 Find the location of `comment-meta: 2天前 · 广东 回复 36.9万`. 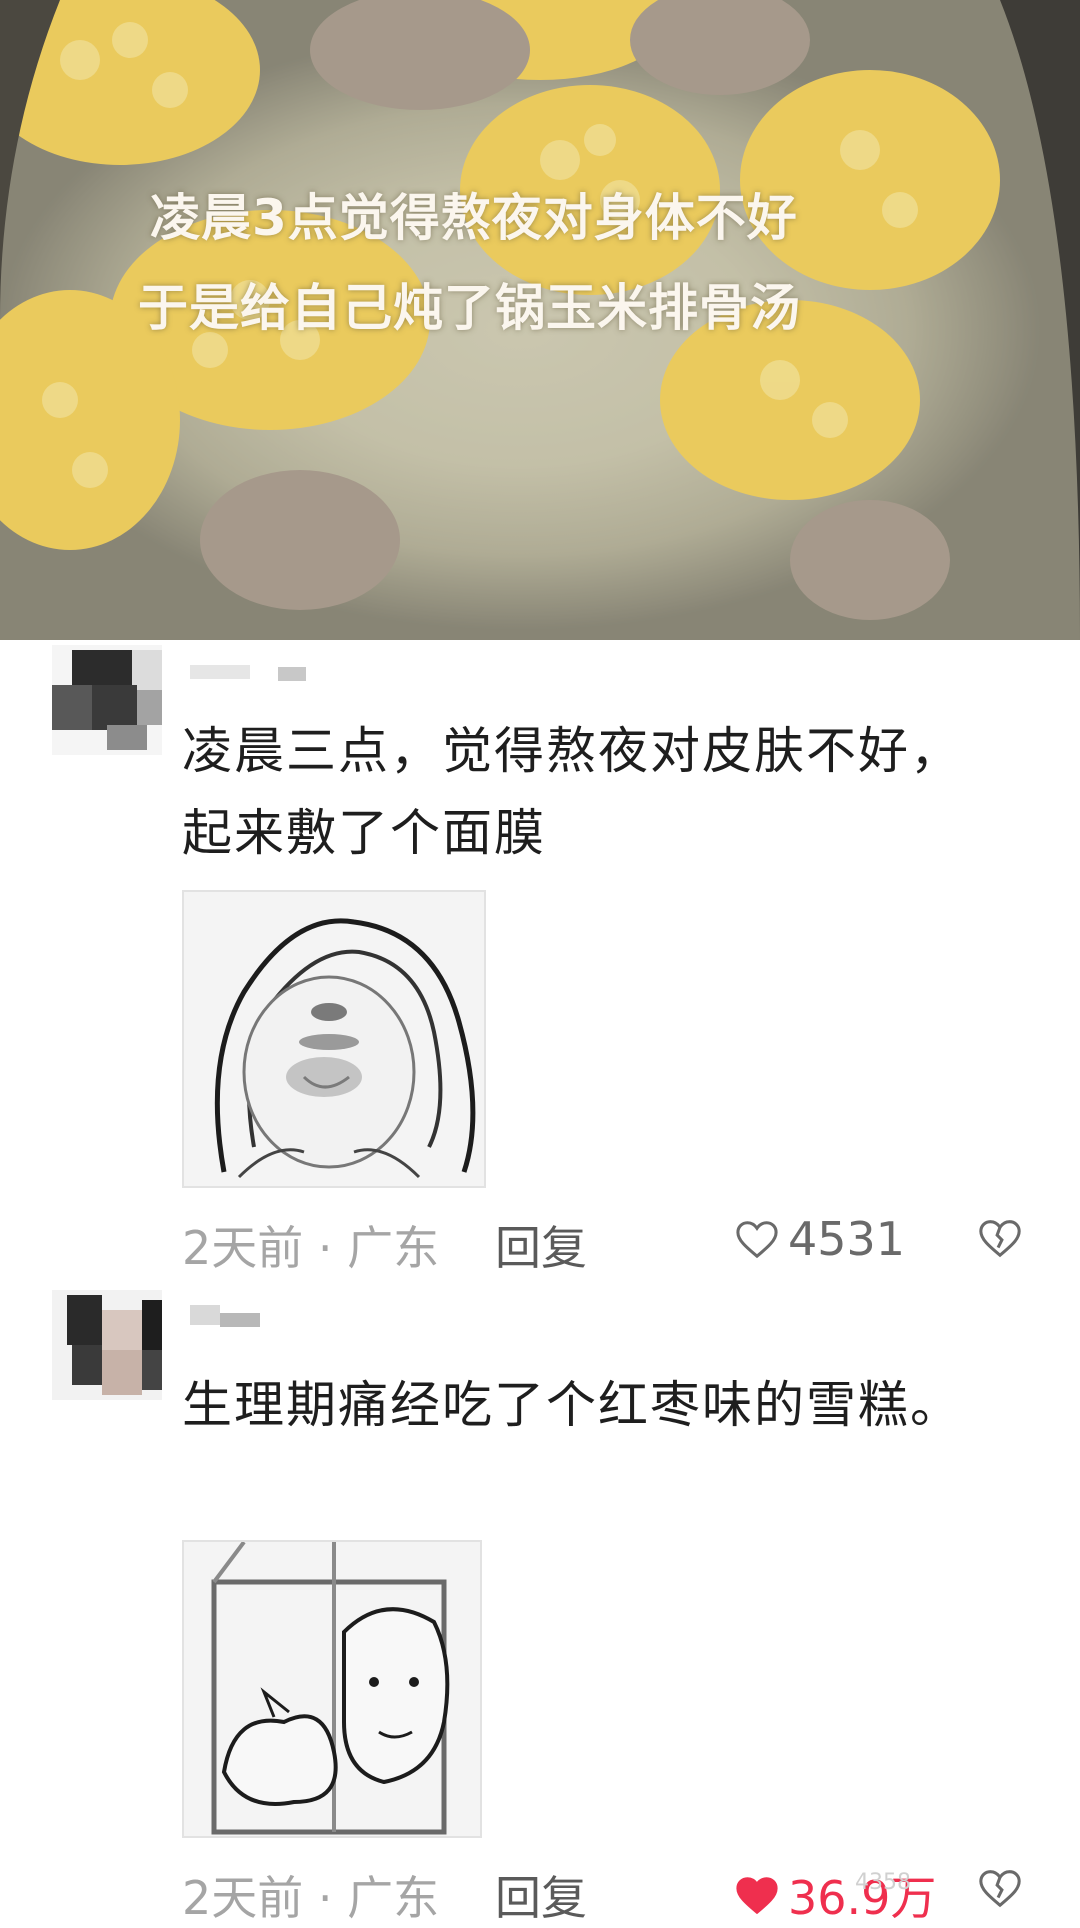

comment-meta: 2天前 · 广东 回复 36.9万 is located at coordinates (617, 1893).